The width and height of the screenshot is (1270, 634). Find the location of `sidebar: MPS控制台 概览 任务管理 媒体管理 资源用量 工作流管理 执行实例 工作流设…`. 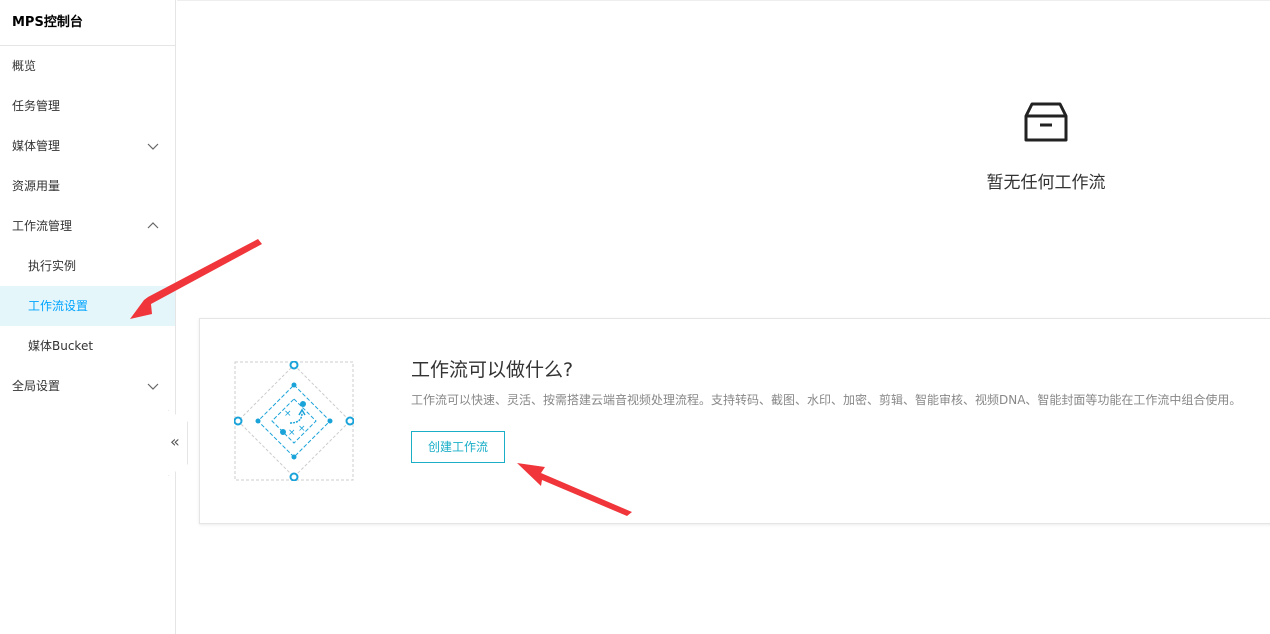

sidebar: MPS控制台 概览 任务管理 媒体管理 资源用量 工作流管理 执行实例 工作流设… is located at coordinates (88, 317).